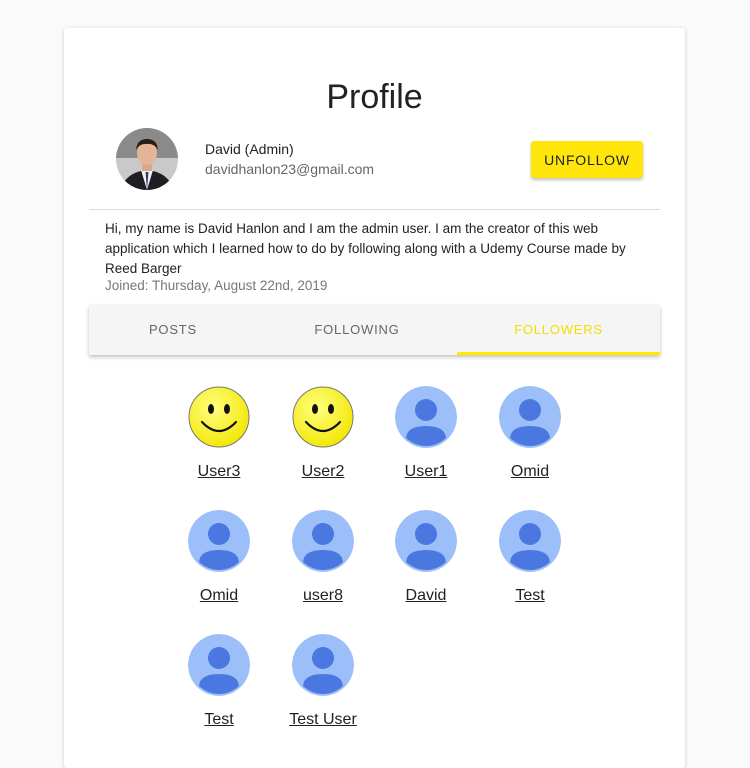  I want to click on tab-followers: FOLLOWERS, so click(558, 330).